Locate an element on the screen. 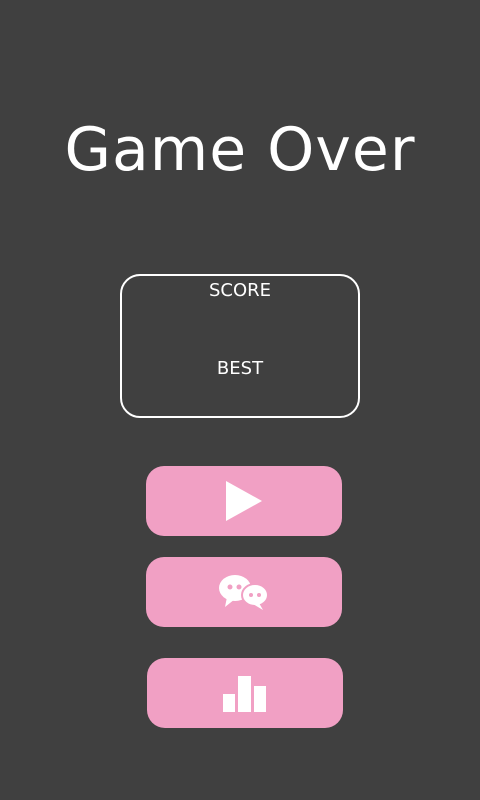 The height and width of the screenshot is (800, 480). leaderboard-button is located at coordinates (245, 693).